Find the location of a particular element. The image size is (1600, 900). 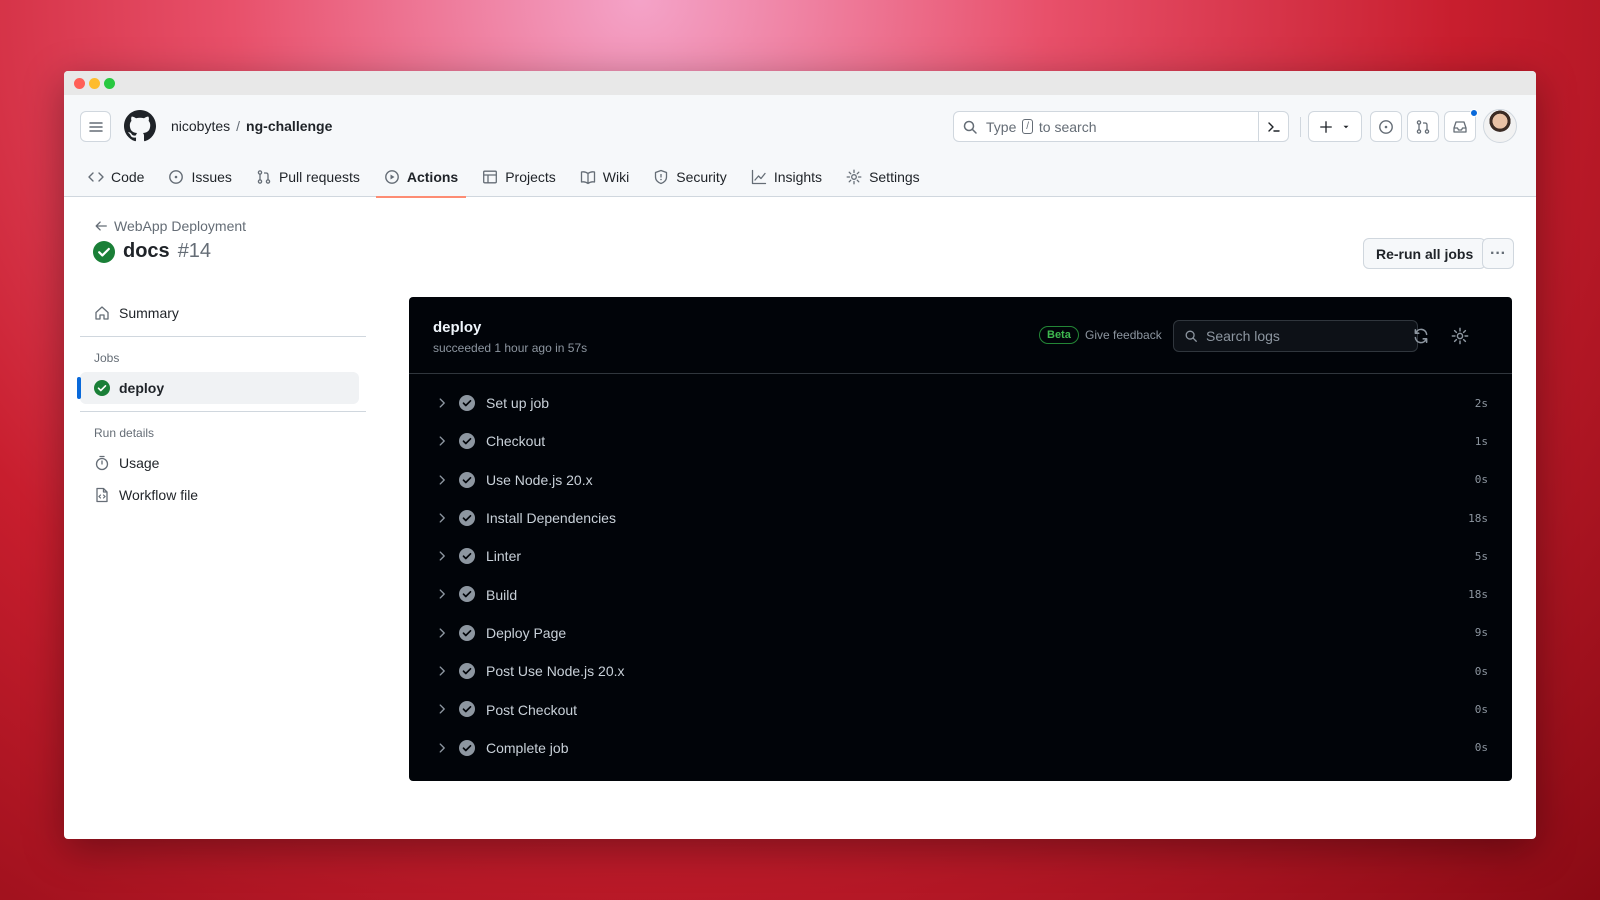

tab-wiki: Wiki is located at coordinates (604, 177).